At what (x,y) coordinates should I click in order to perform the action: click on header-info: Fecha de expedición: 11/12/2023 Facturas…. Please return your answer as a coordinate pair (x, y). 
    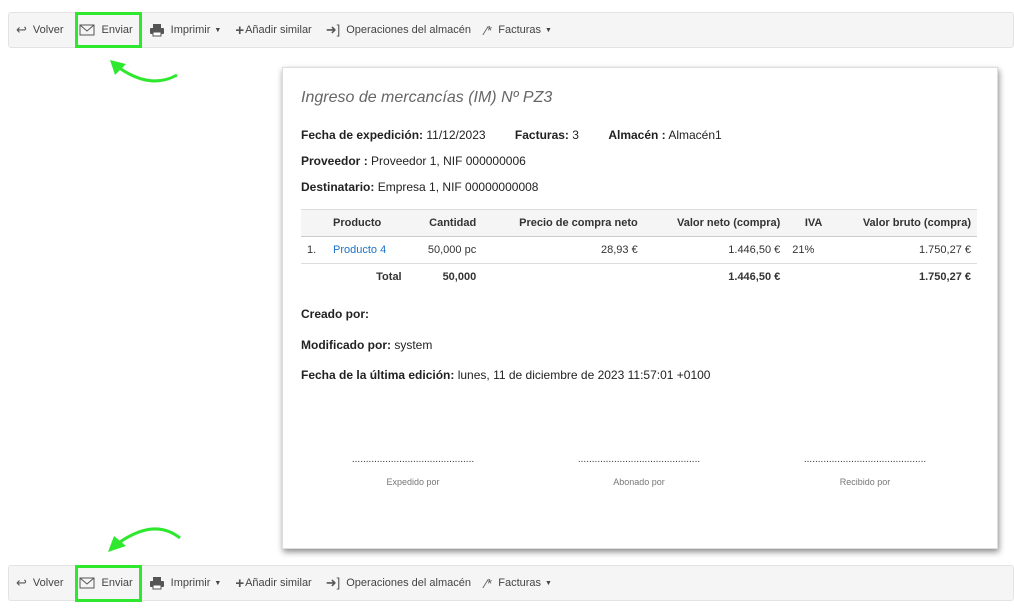
    Looking at the image, I should click on (511, 135).